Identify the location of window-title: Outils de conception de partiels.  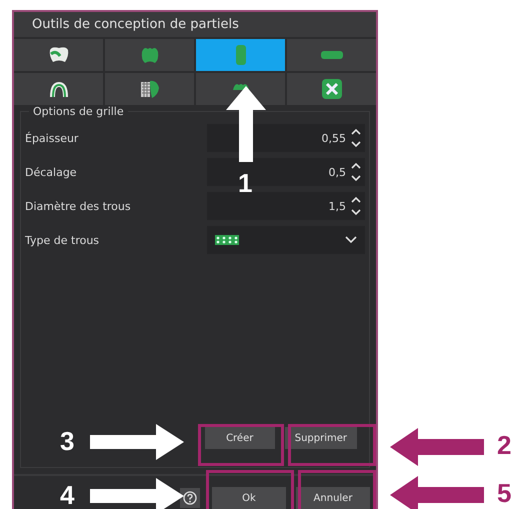
(135, 24).